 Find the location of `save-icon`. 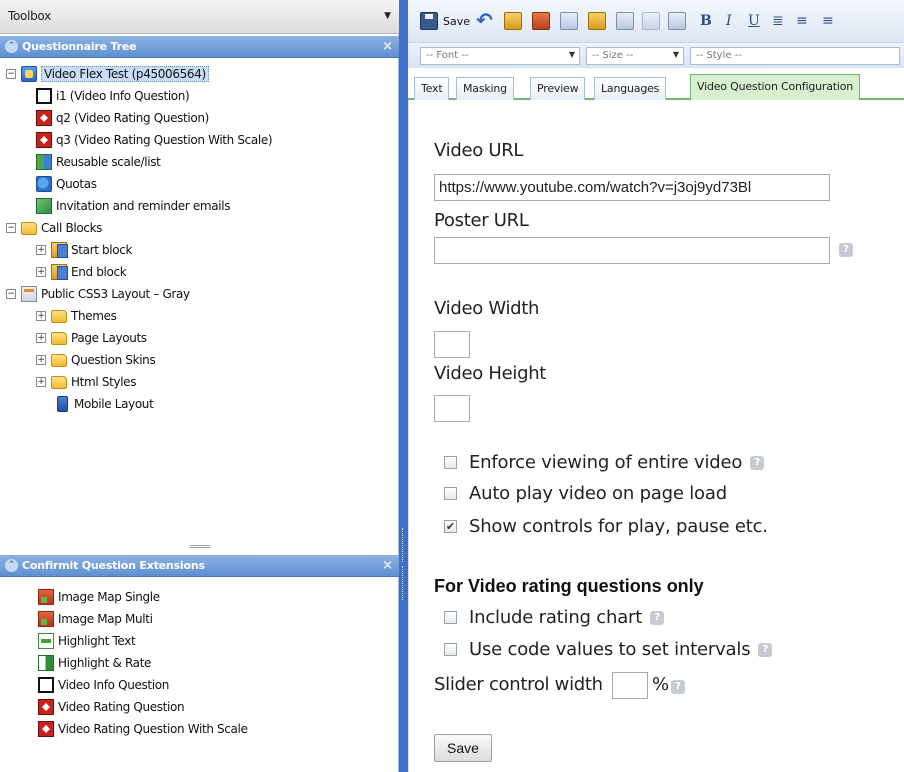

save-icon is located at coordinates (429, 21).